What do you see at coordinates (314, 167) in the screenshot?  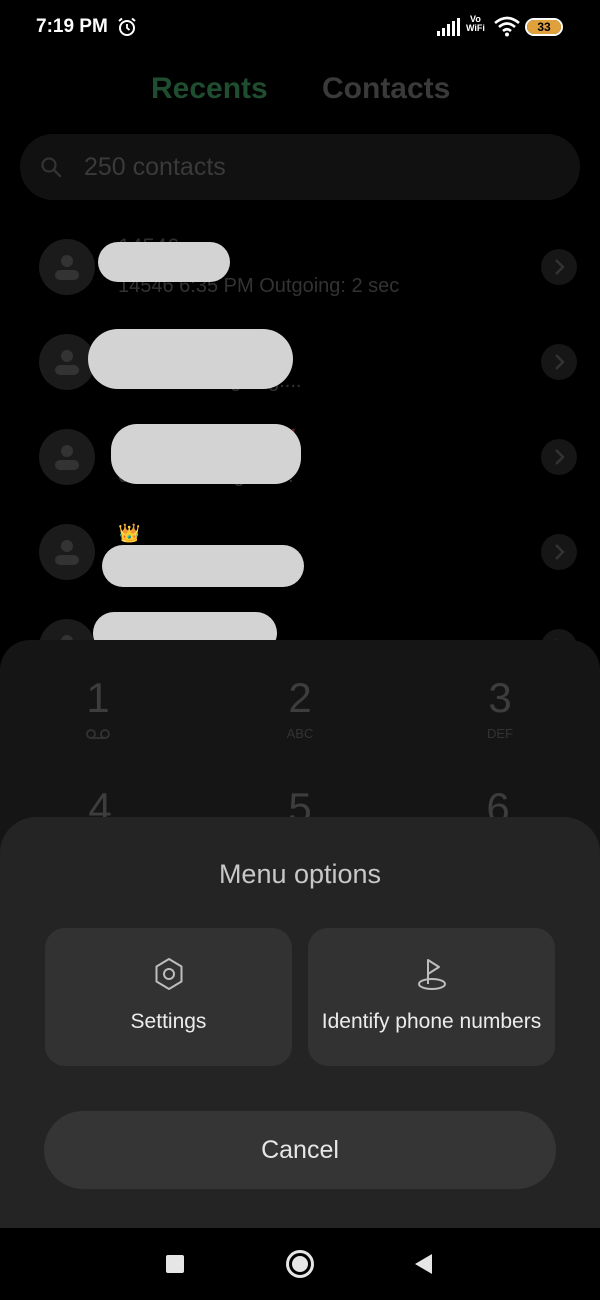 I see `search-input` at bounding box center [314, 167].